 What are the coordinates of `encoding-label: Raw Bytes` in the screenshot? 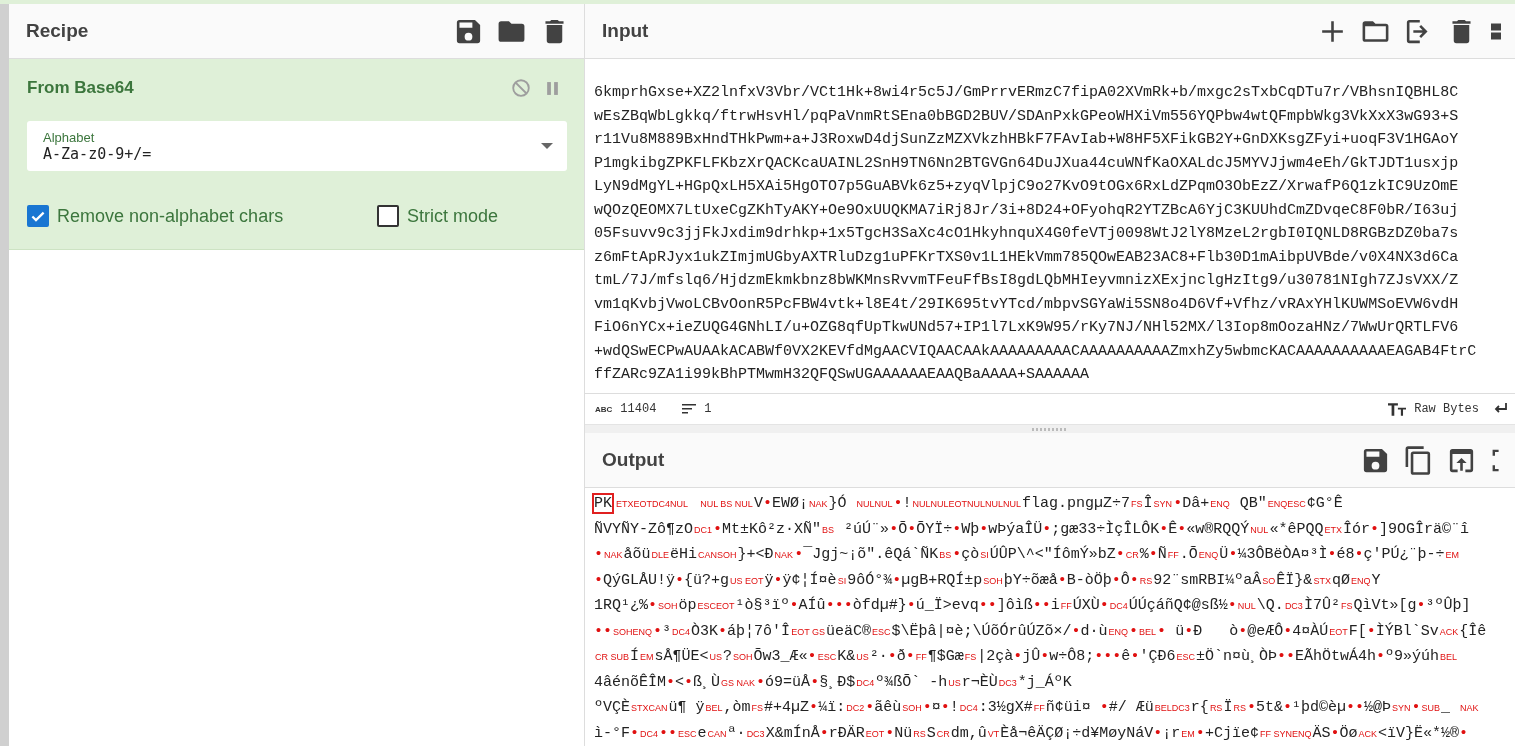 It's located at (1446, 409).